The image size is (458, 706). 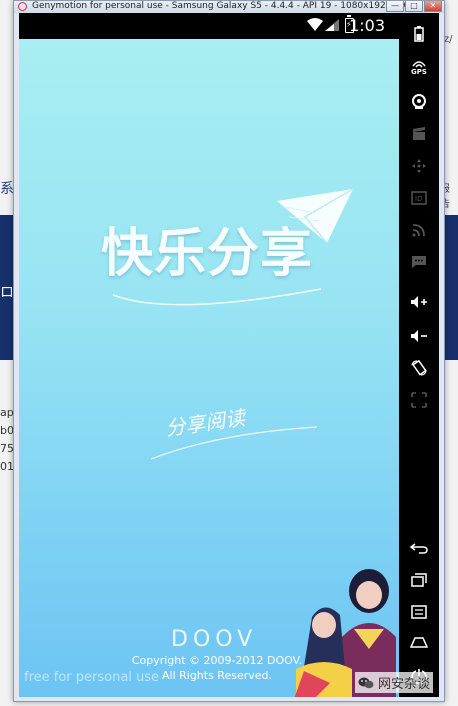 I want to click on genymotion-logo-icon, so click(x=22, y=6).